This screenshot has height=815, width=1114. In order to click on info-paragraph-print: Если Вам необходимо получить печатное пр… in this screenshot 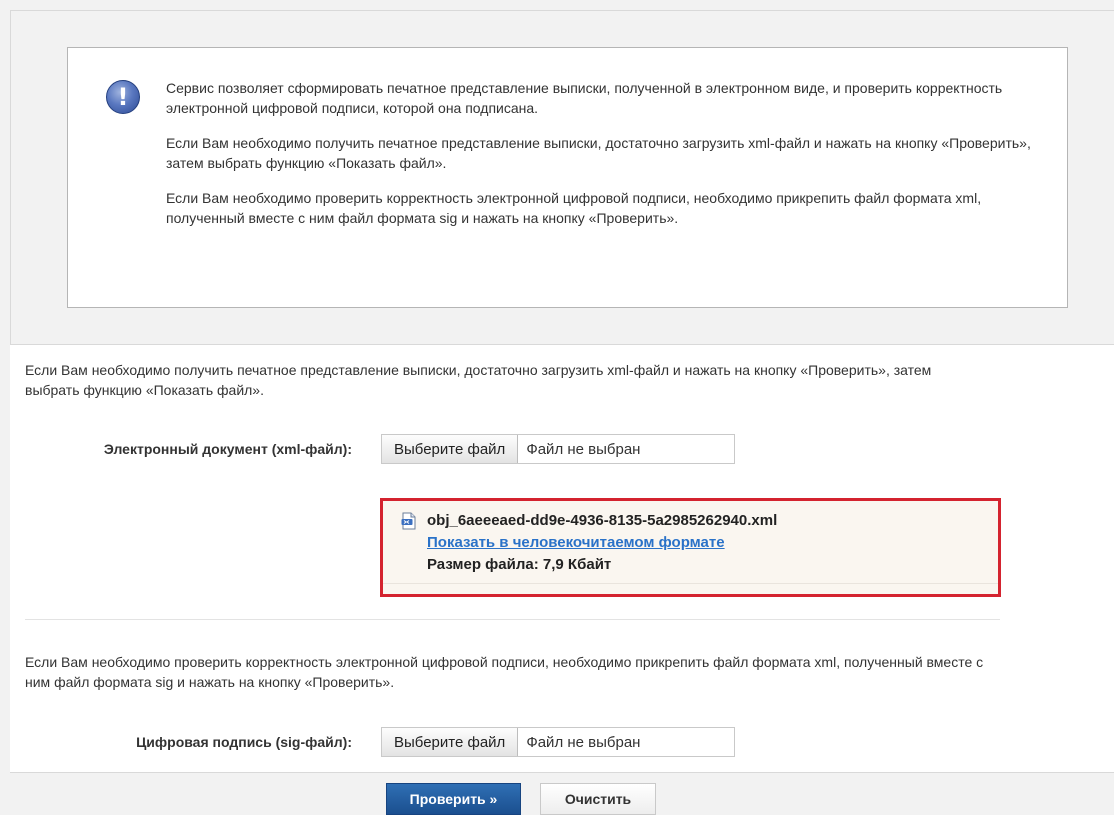, I will do `click(598, 153)`.